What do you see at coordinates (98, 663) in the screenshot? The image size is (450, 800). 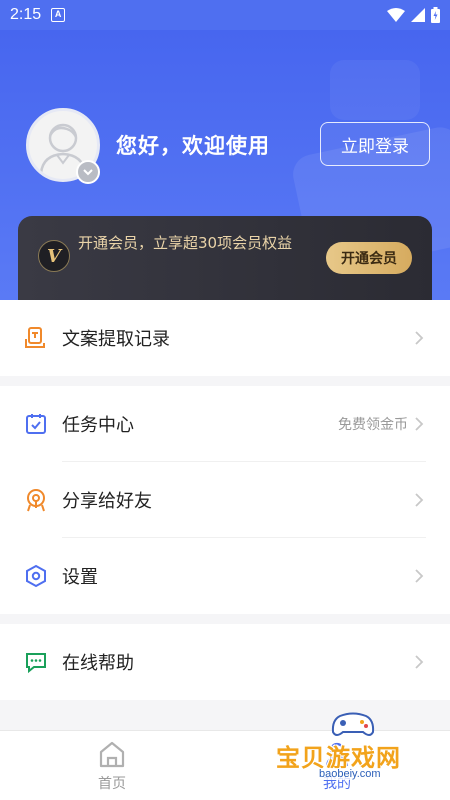 I see `menu-label: 在线帮助` at bounding box center [98, 663].